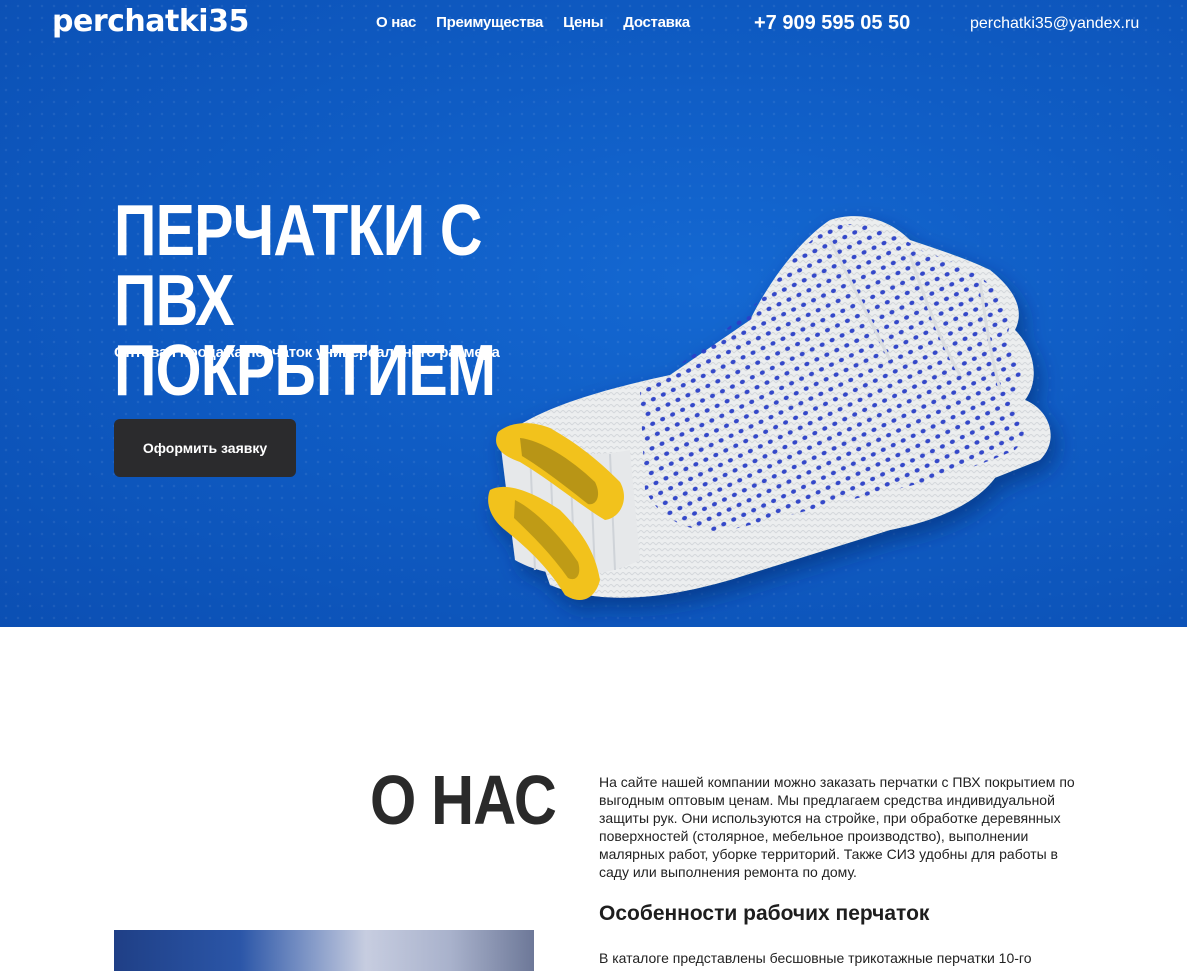 The width and height of the screenshot is (1187, 971). Describe the element at coordinates (656, 22) in the screenshot. I see `nav-link-delivery: Доставка` at that location.